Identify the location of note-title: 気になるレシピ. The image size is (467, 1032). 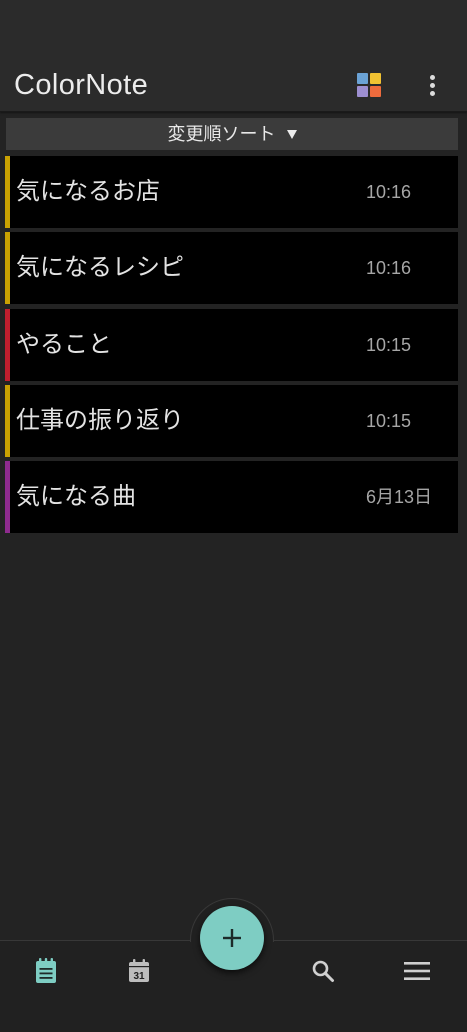
(100, 268).